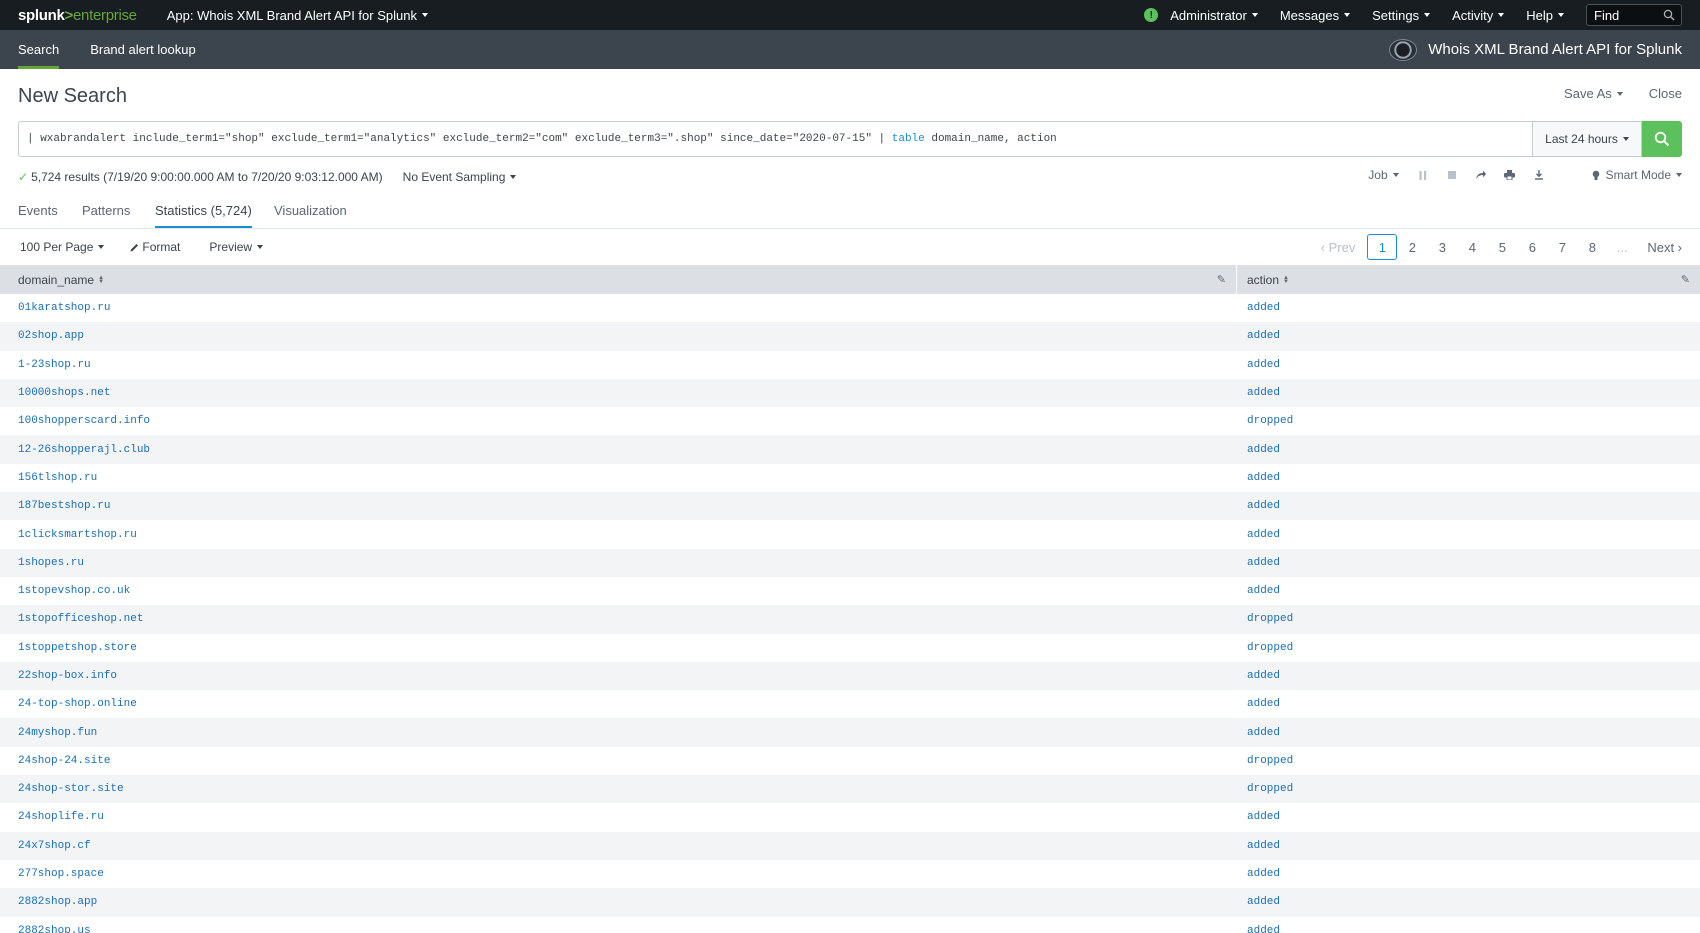  Describe the element at coordinates (1472, 247) in the screenshot. I see `page-4: 4` at that location.